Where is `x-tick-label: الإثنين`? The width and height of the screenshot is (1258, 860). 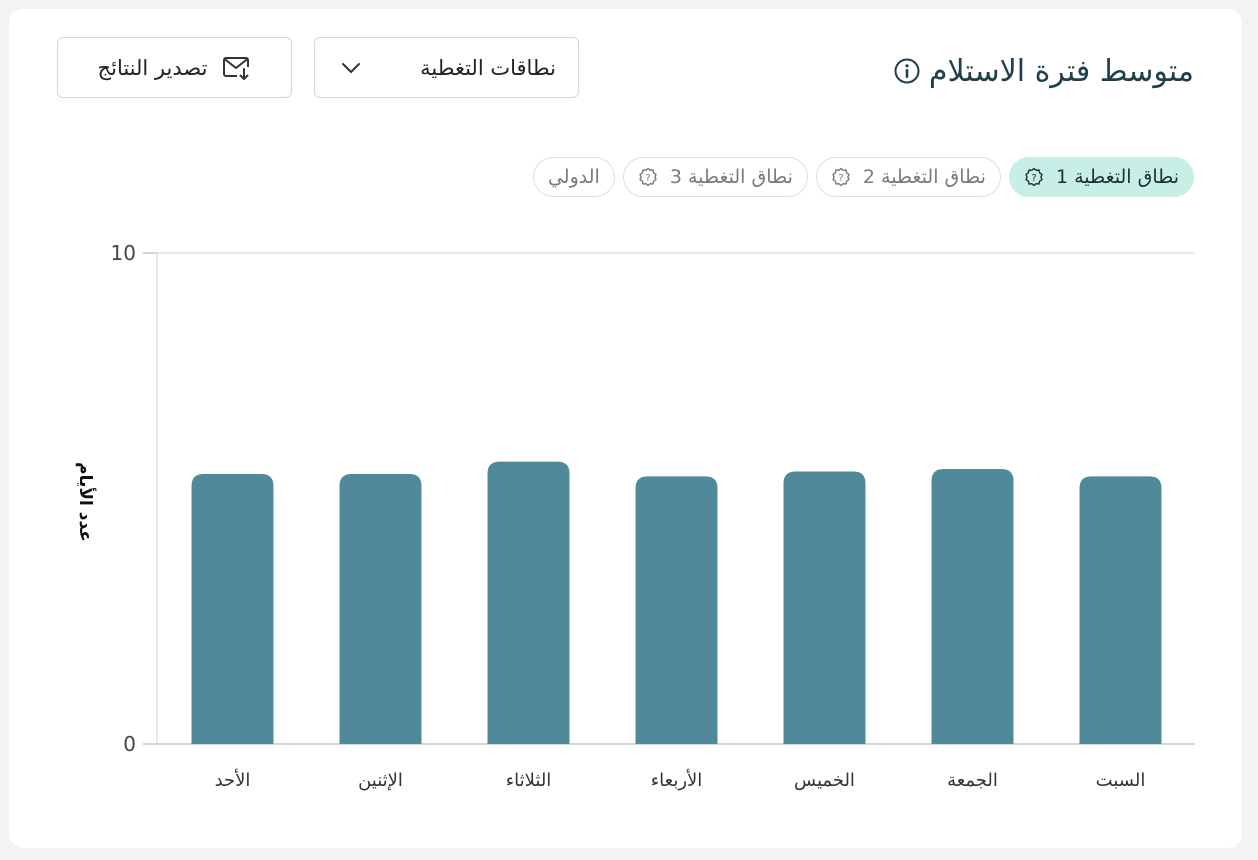
x-tick-label: الإثنين is located at coordinates (380, 780).